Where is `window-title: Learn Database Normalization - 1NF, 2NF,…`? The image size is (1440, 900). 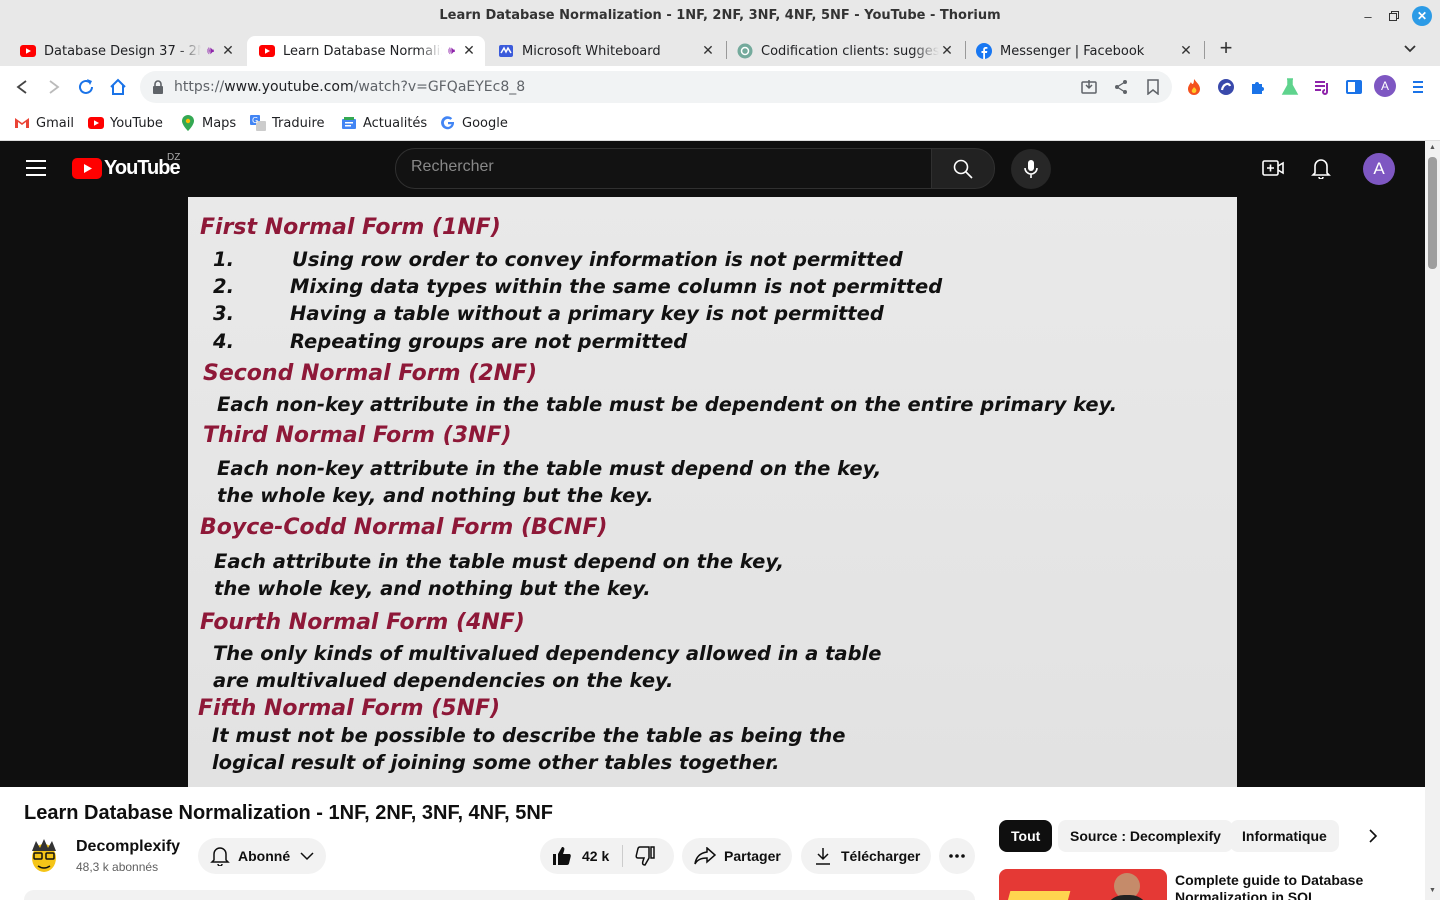
window-title: Learn Database Normalization - 1NF, 2NF,… is located at coordinates (720, 15).